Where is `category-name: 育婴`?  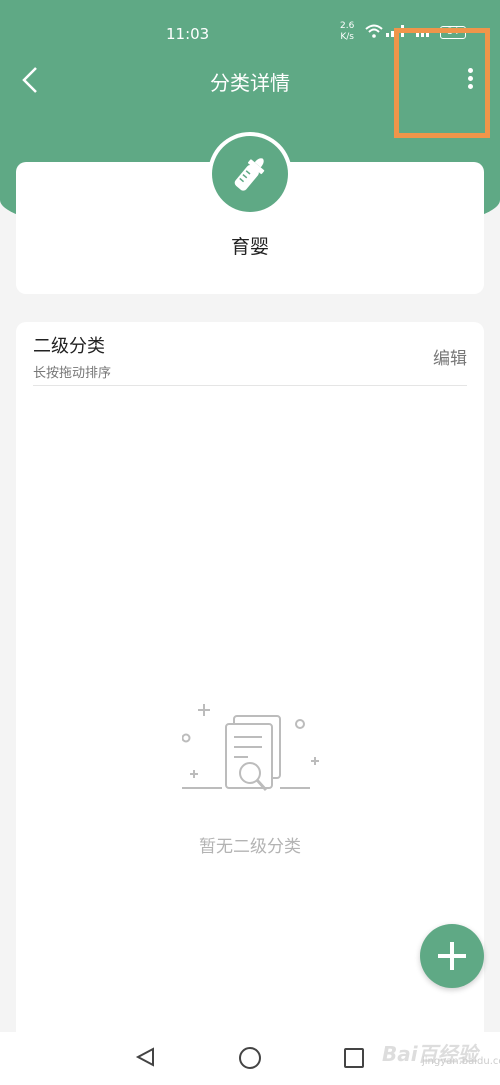 category-name: 育婴 is located at coordinates (249, 247).